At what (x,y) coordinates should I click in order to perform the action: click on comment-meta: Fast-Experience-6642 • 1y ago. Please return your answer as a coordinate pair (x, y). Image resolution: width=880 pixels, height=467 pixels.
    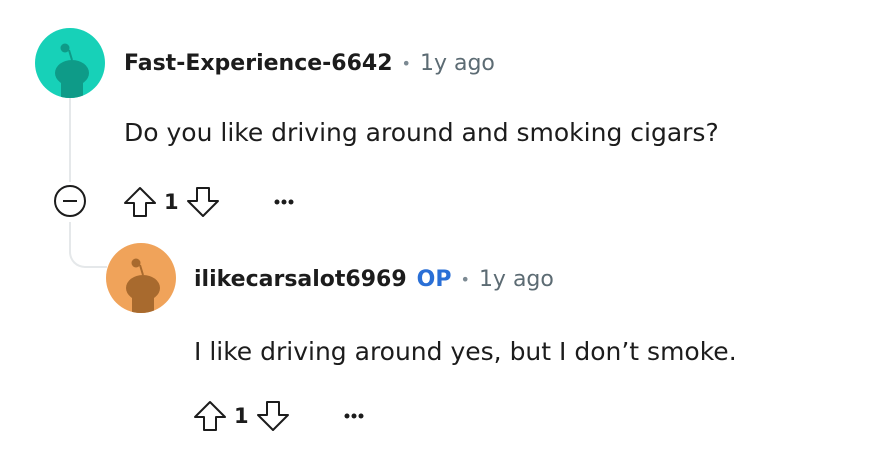
    Looking at the image, I should click on (309, 63).